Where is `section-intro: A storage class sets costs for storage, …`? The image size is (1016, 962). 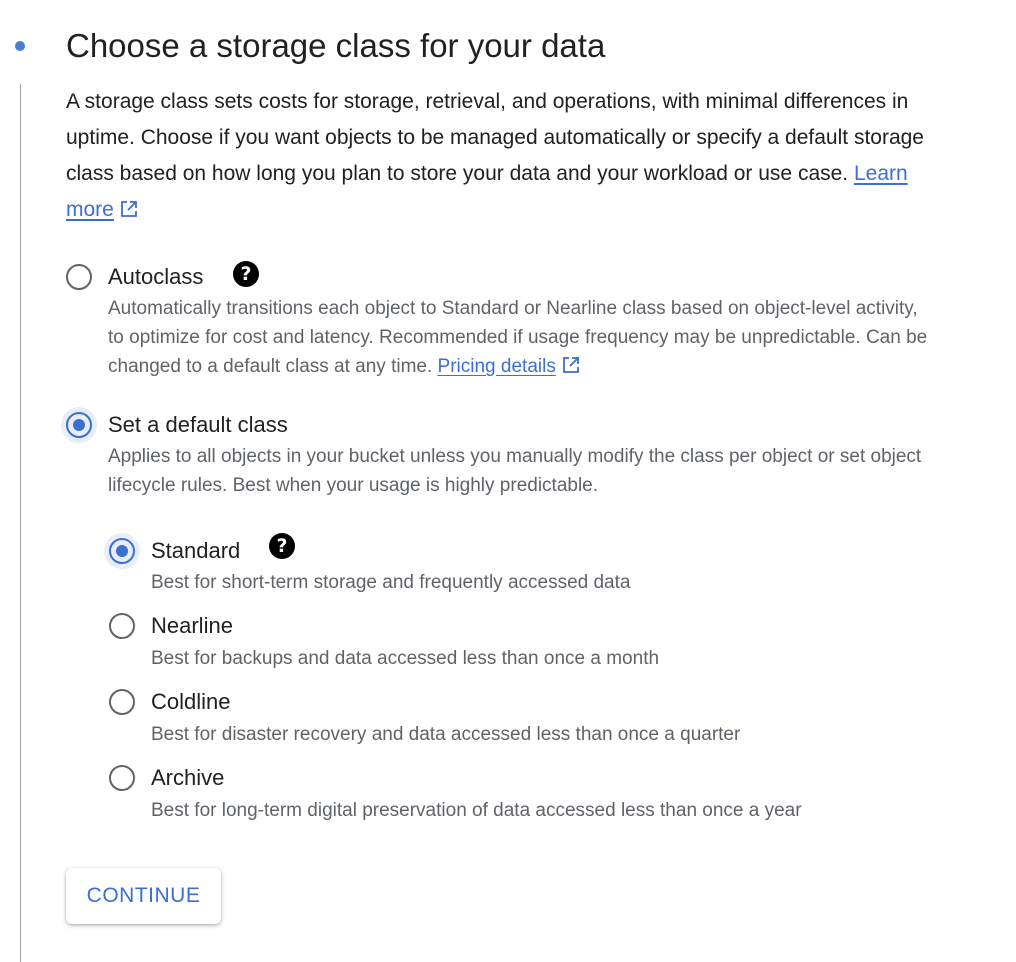
section-intro: A storage class sets costs for storage, … is located at coordinates (496, 156).